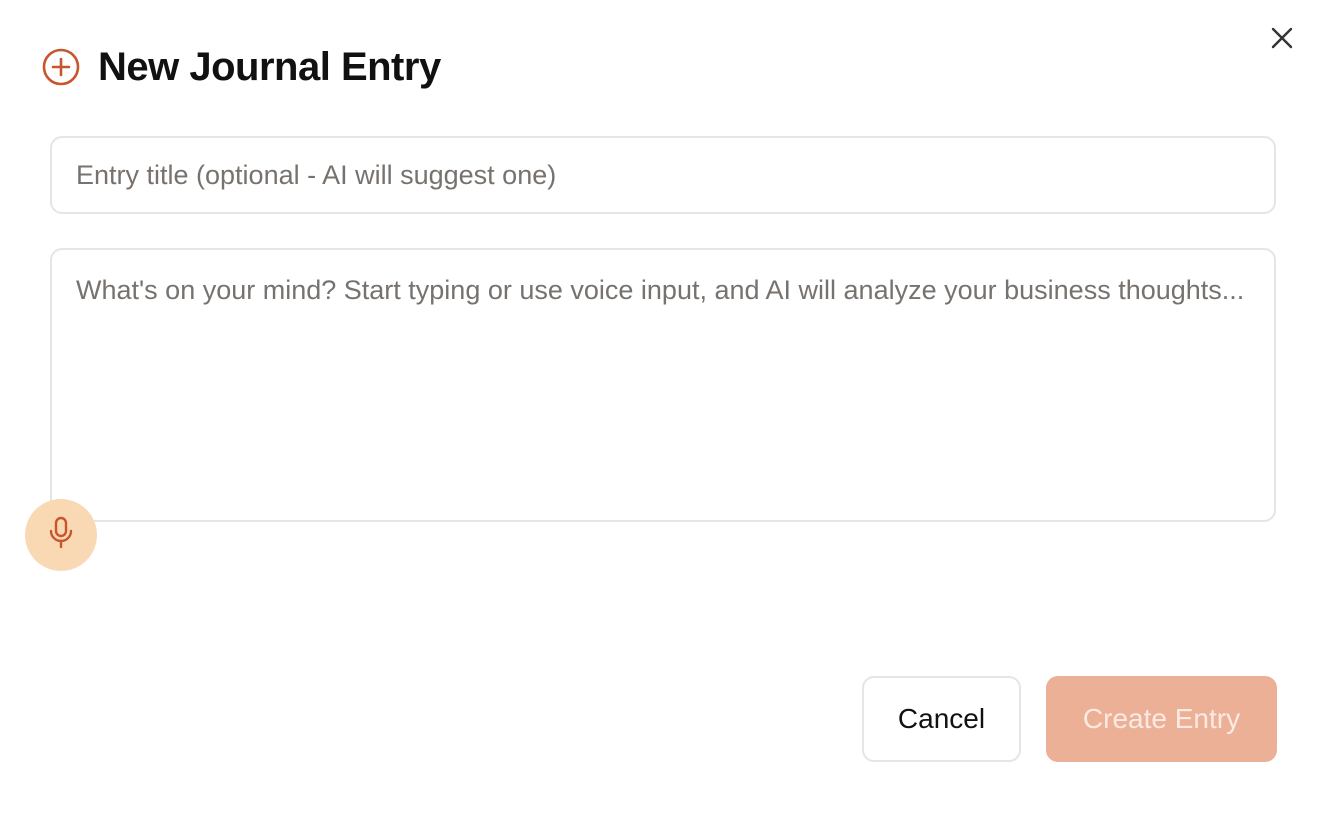 The width and height of the screenshot is (1326, 818). I want to click on voice-input-button, so click(61, 535).